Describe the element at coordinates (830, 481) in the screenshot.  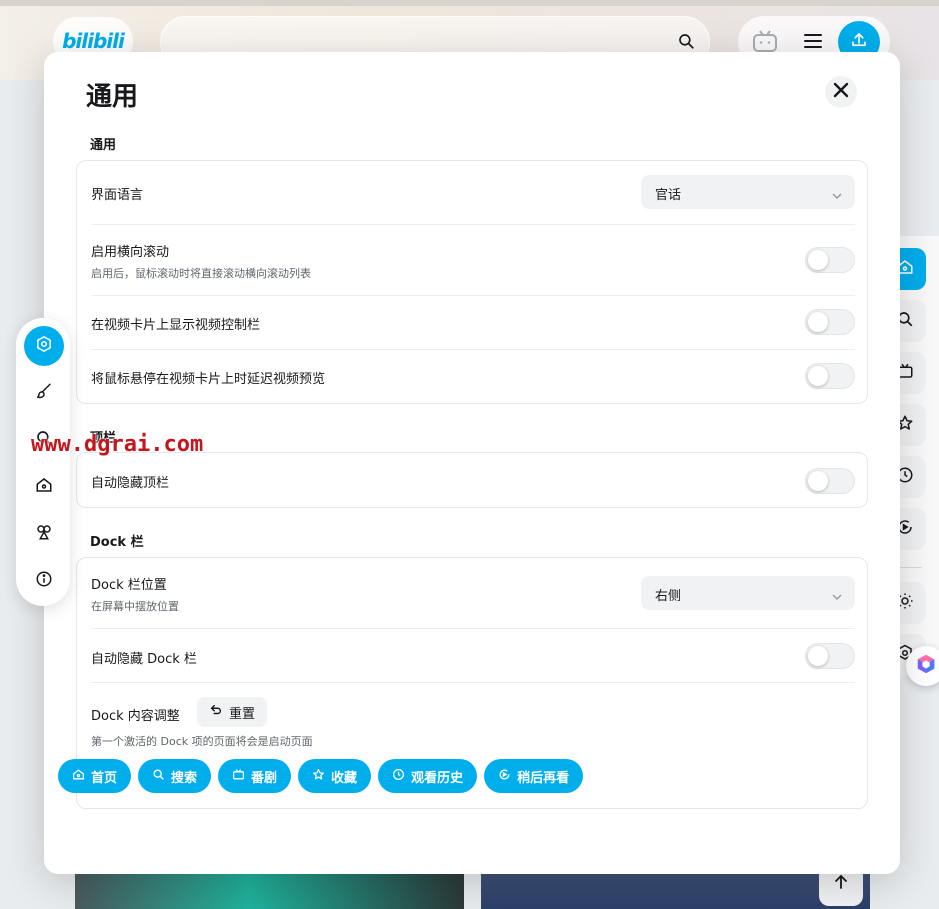
I see `autohide-topbar-toggle` at that location.